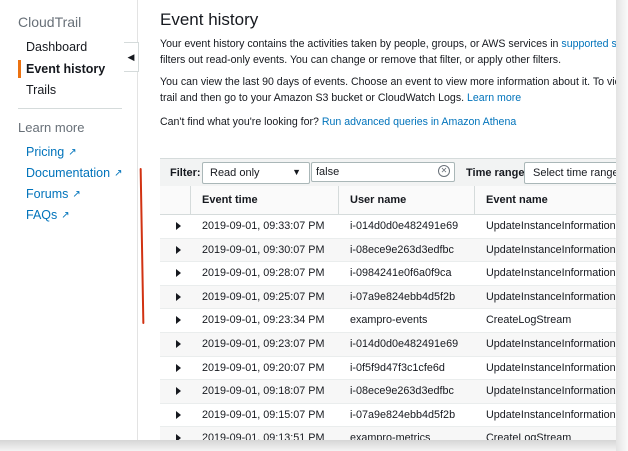 Image resolution: width=628 pixels, height=451 pixels. Describe the element at coordinates (263, 249) in the screenshot. I see `event-time-cell: 2019-09-01, 09:30:07 PM` at that location.